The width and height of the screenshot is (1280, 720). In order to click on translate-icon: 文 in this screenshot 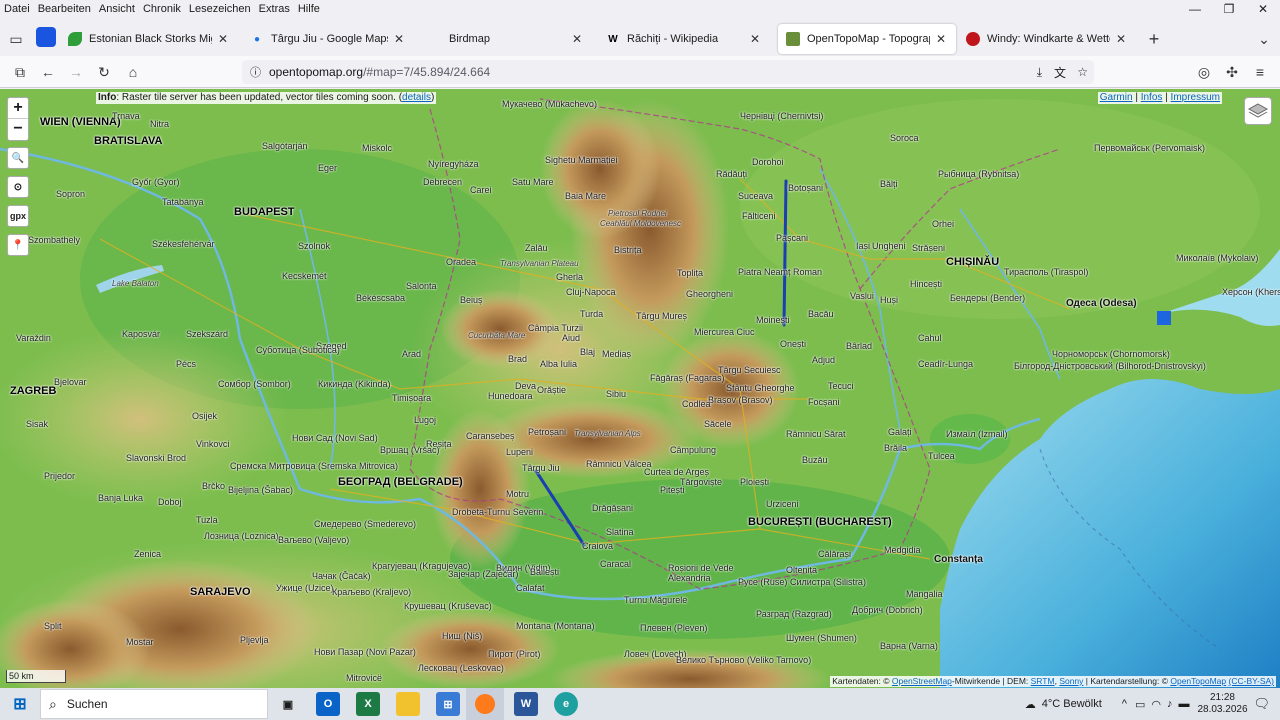, I will do `click(1060, 72)`.